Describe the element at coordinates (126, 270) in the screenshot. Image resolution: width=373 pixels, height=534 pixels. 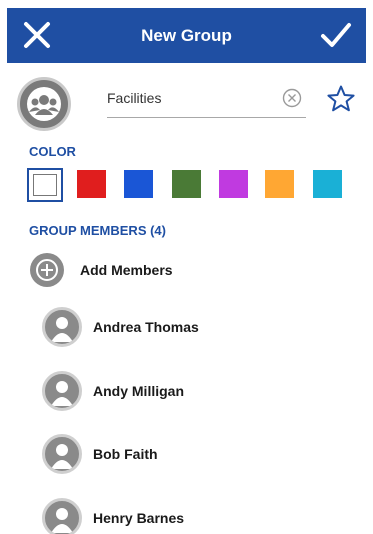
I see `add-members-label: Add Members` at that location.